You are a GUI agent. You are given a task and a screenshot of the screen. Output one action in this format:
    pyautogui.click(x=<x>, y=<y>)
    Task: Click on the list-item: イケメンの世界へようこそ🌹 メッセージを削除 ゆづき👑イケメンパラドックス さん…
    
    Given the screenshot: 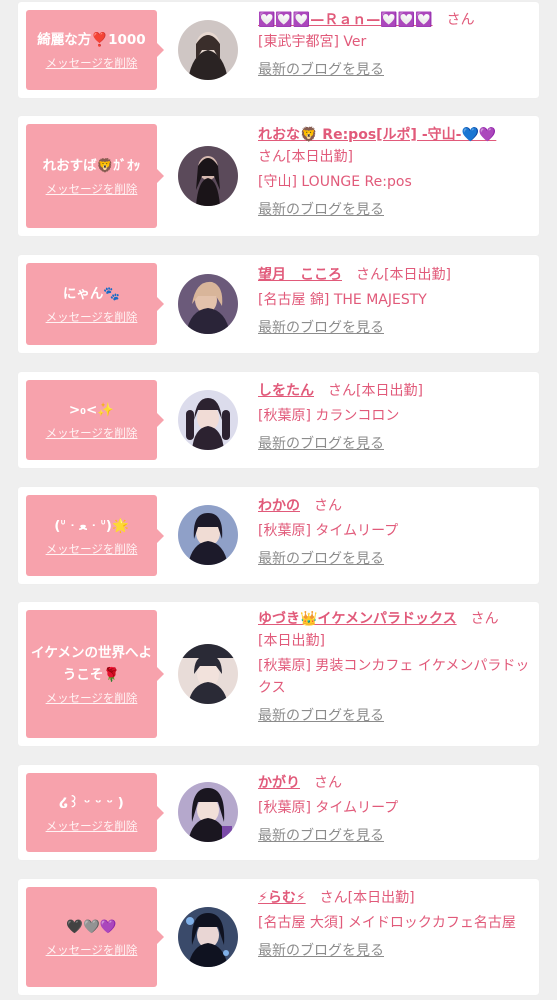 What is the action you would take?
    pyautogui.click(x=278, y=674)
    